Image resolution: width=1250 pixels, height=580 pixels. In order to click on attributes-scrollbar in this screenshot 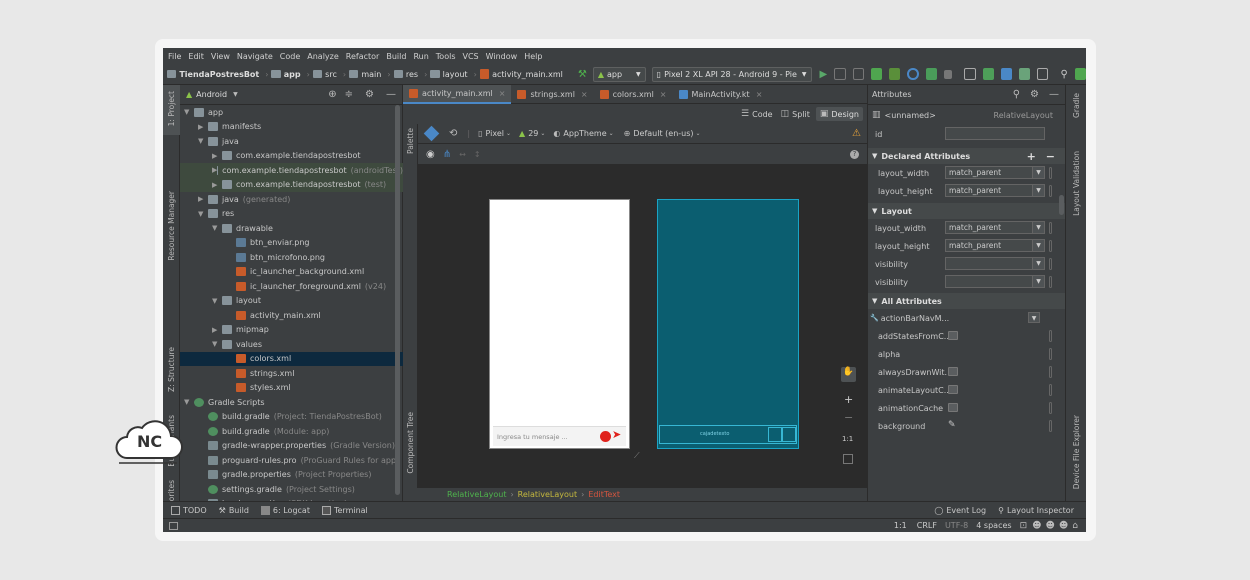, I will do `click(1061, 205)`.